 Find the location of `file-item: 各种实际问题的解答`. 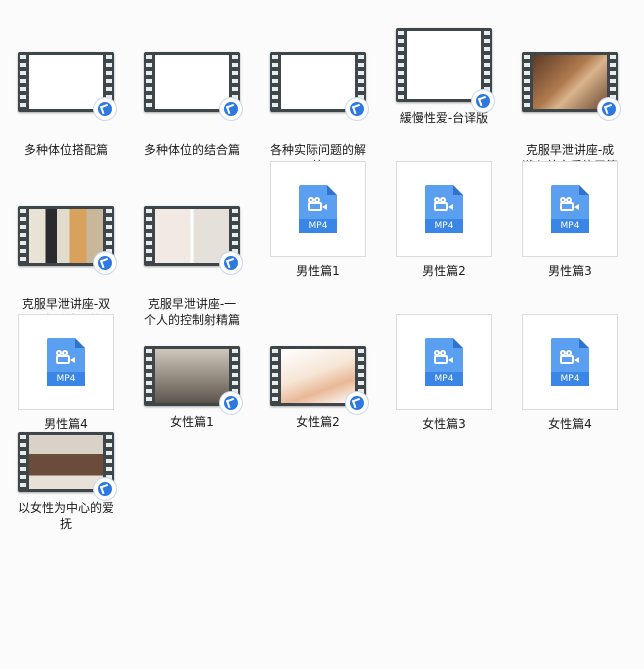

file-item: 各种实际问题的解答 is located at coordinates (318, 107).